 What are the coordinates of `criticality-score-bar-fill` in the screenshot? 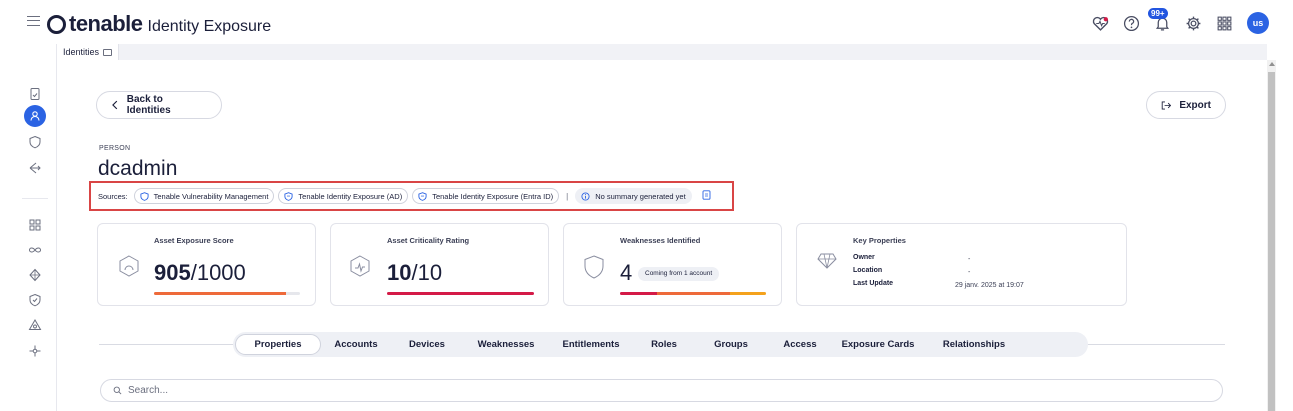 It's located at (460, 293).